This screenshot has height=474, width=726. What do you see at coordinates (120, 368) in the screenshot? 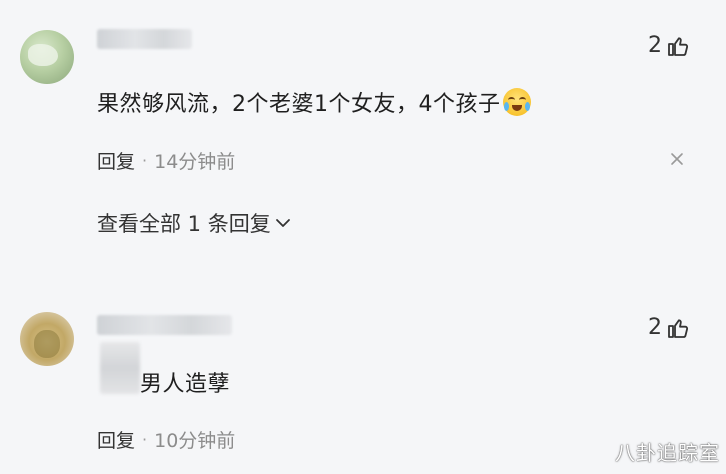
I see `text-blurred` at bounding box center [120, 368].